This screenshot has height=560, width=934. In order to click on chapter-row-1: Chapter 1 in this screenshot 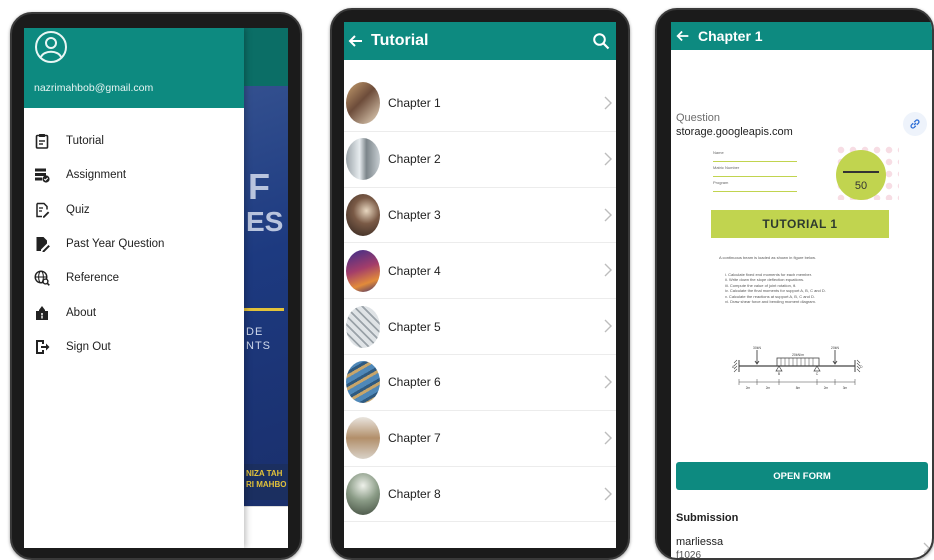, I will do `click(480, 104)`.